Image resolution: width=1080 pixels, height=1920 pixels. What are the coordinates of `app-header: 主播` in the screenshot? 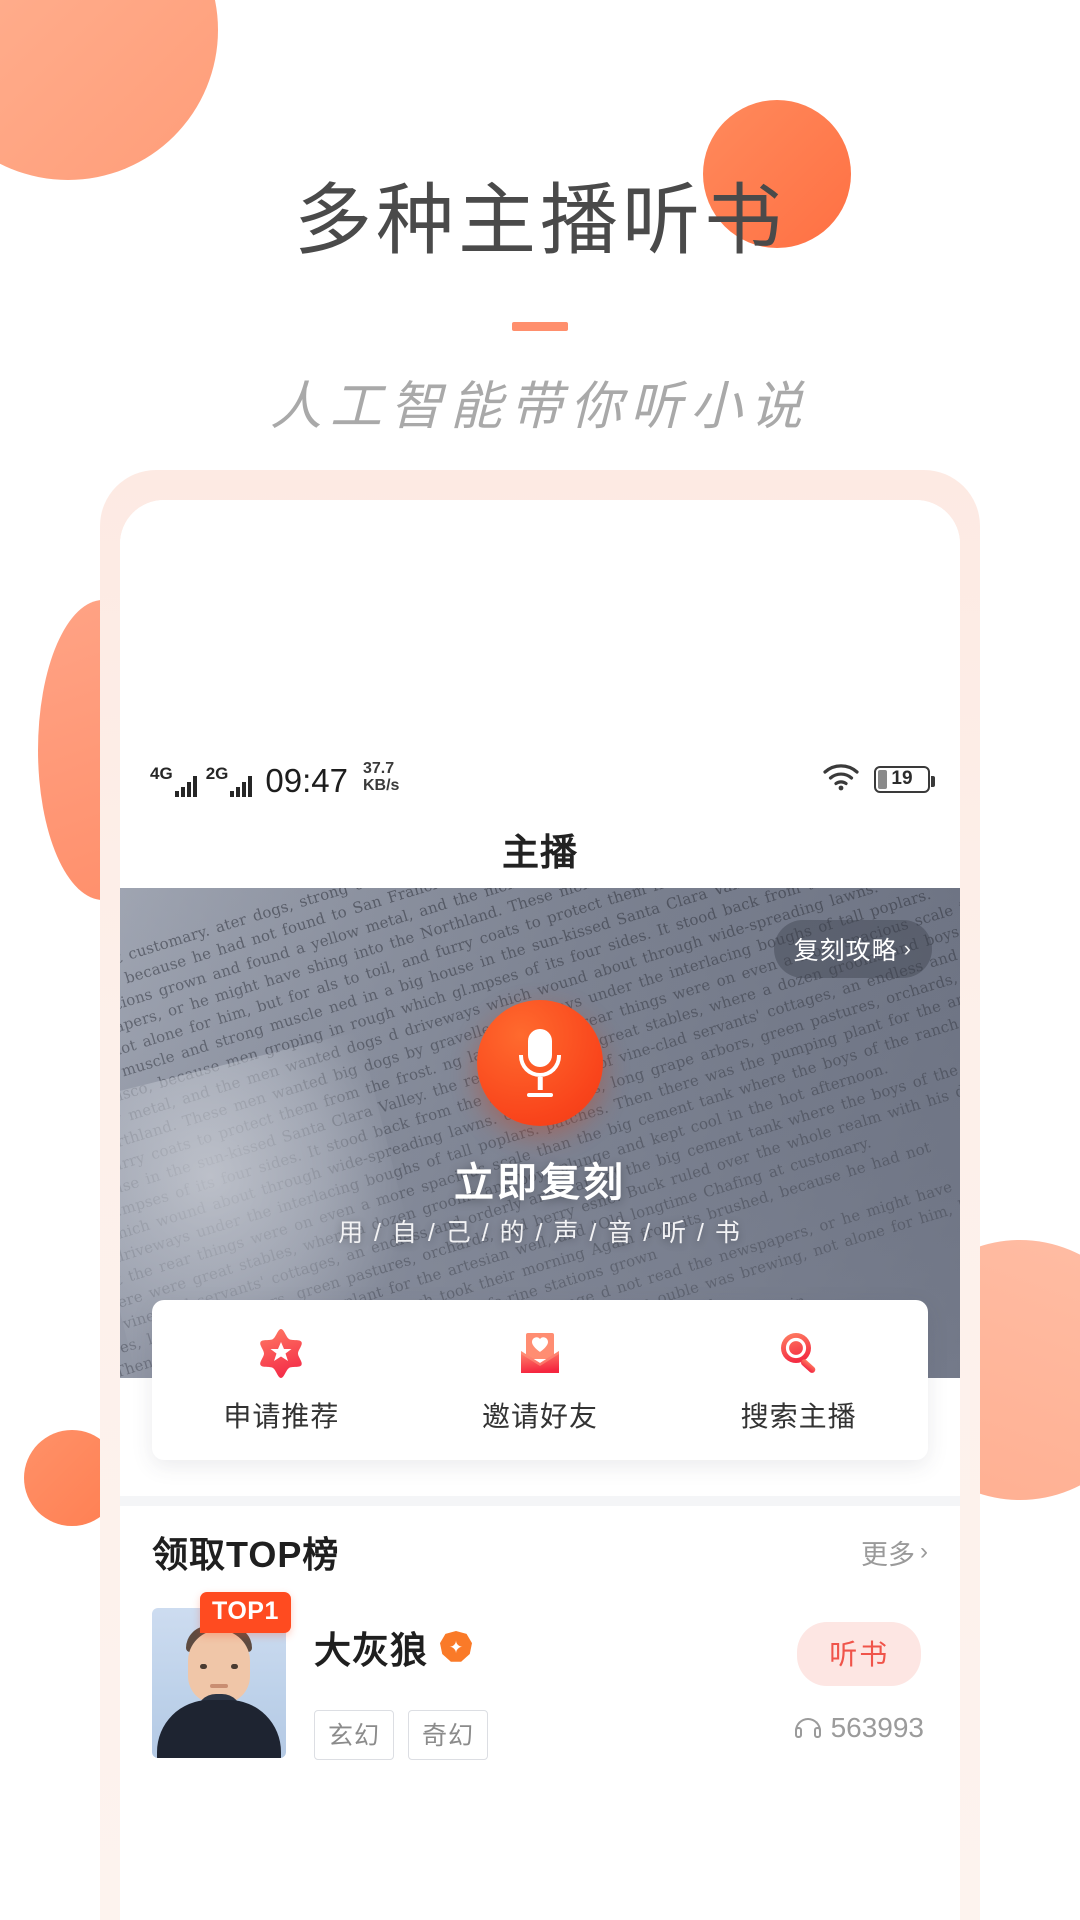 It's located at (540, 849).